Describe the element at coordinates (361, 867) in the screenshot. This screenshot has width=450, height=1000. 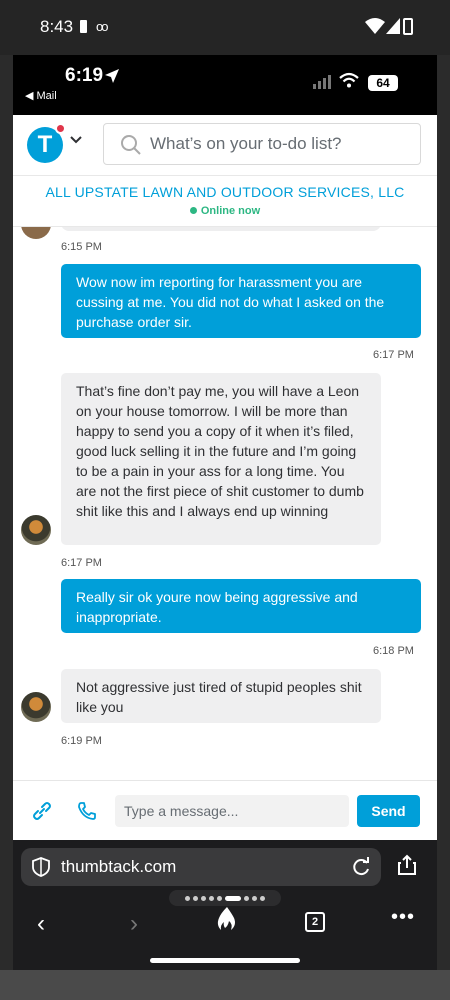
I see `reload-icon` at that location.